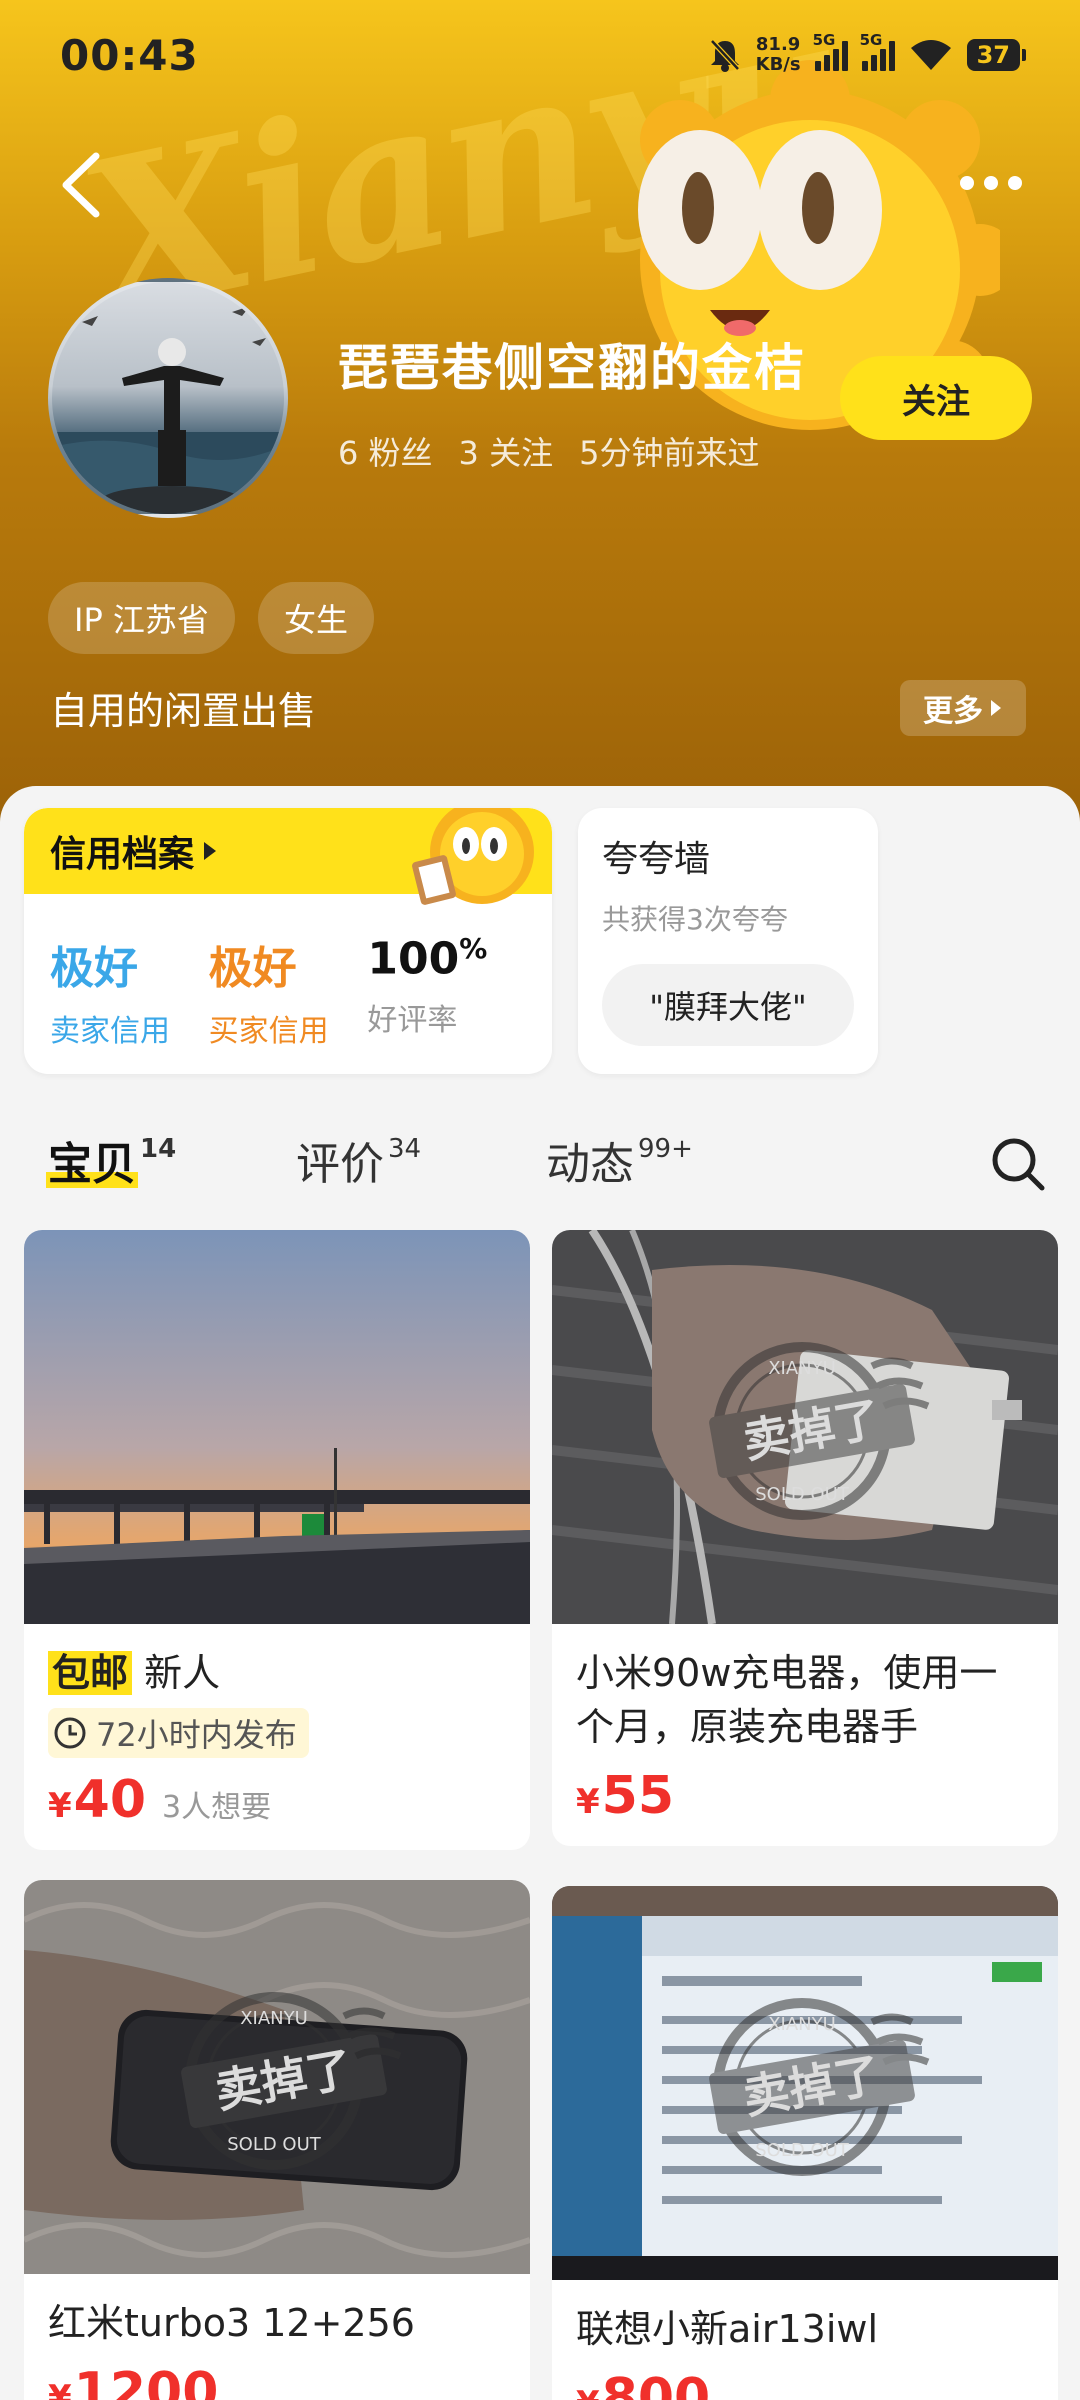 The width and height of the screenshot is (1080, 2400). I want to click on product-price: ¥40, so click(97, 1800).